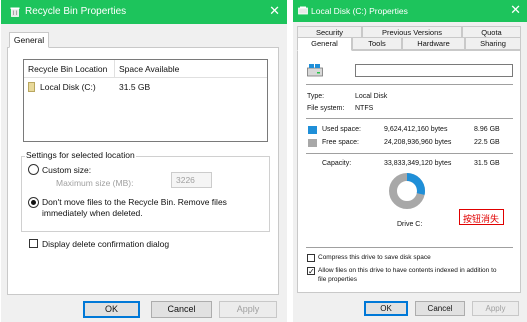 This screenshot has height=322, width=527. Describe the element at coordinates (76, 11) in the screenshot. I see `window-title: Recycle Bin Properties` at that location.